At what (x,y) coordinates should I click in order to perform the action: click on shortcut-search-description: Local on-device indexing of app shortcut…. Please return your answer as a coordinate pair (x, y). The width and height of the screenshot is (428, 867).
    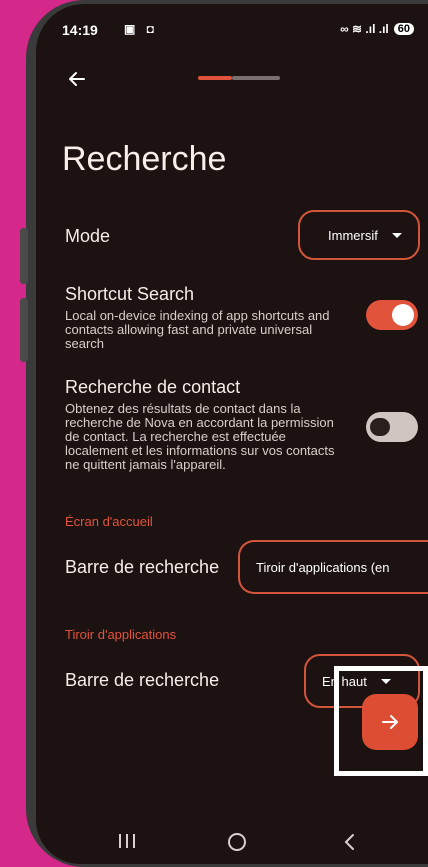
    Looking at the image, I should click on (197, 329).